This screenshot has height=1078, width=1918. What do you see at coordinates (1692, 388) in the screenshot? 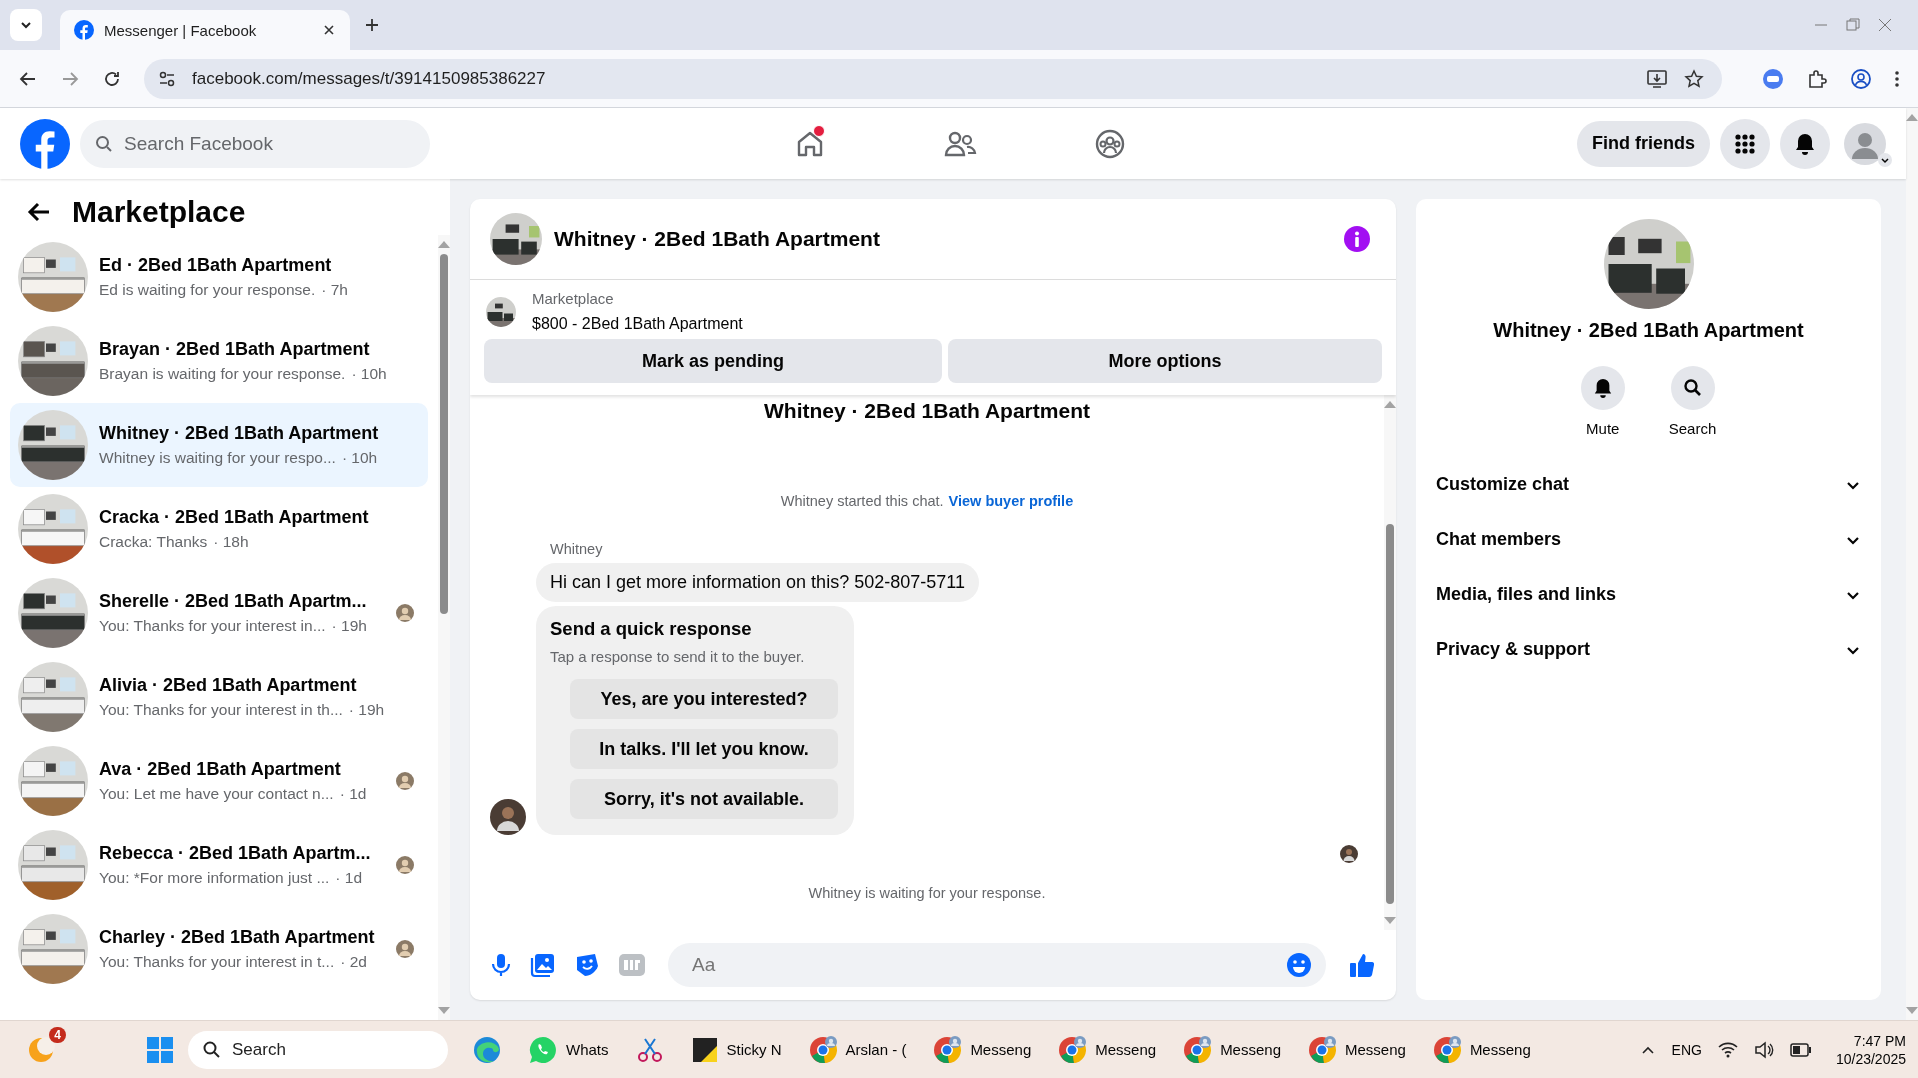
I see `search-button` at bounding box center [1692, 388].